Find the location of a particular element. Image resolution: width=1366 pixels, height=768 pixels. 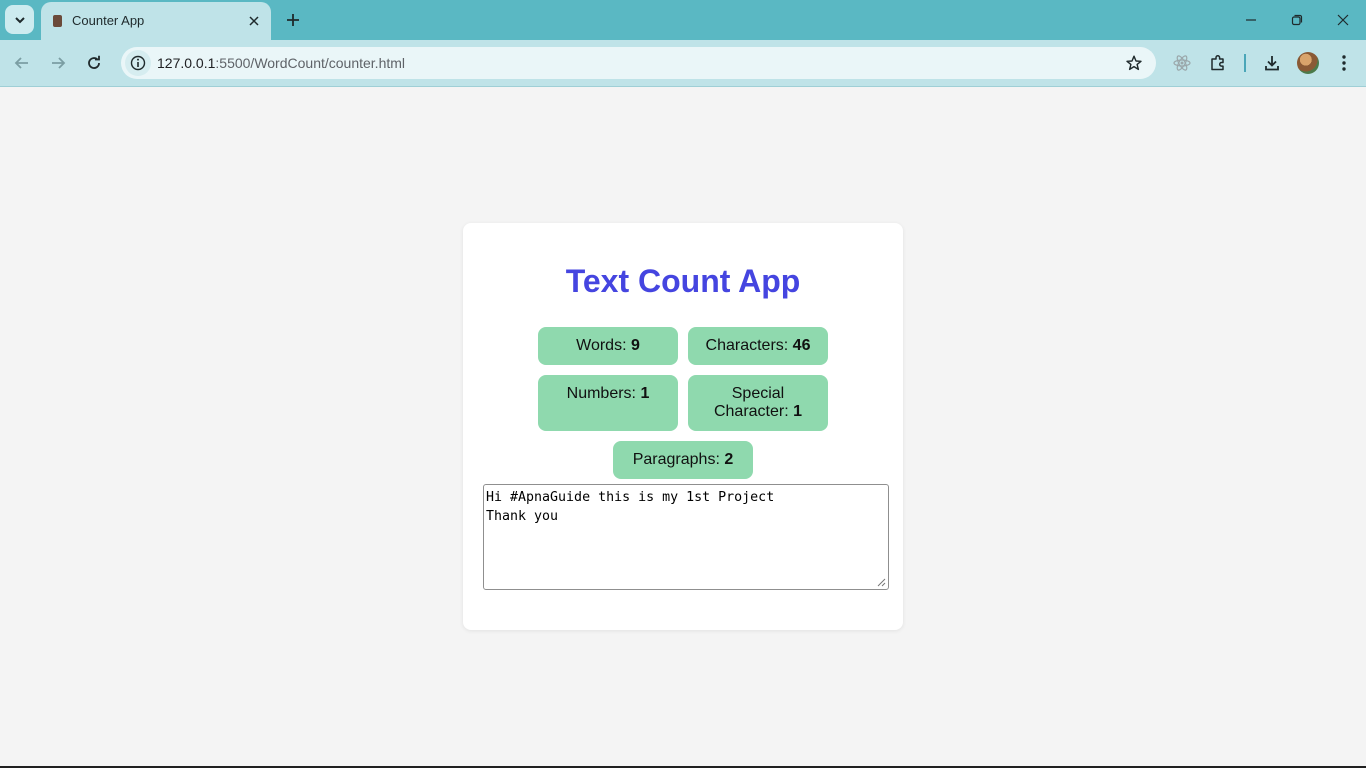

paragraphs-value: 2 is located at coordinates (729, 459).